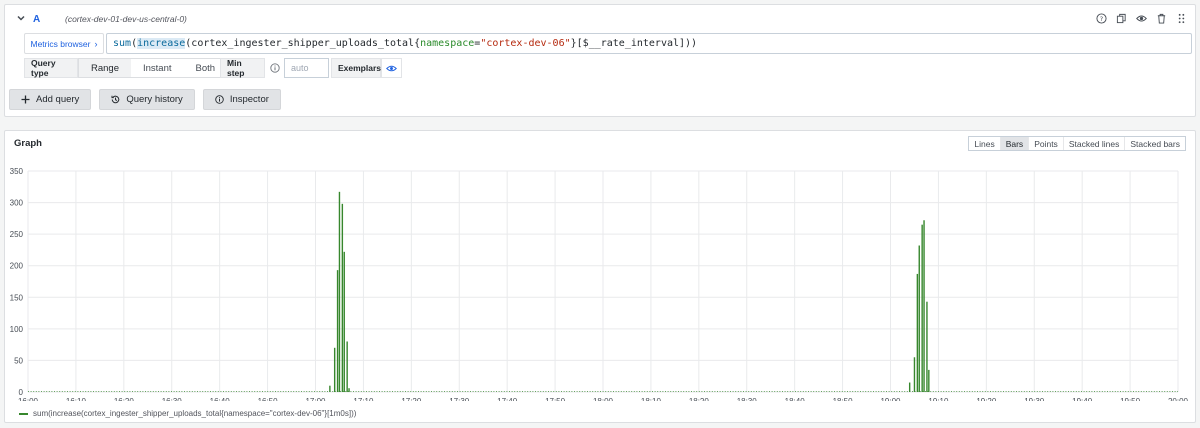  Describe the element at coordinates (76, 399) in the screenshot. I see `x-tick-label: 16:10` at that location.